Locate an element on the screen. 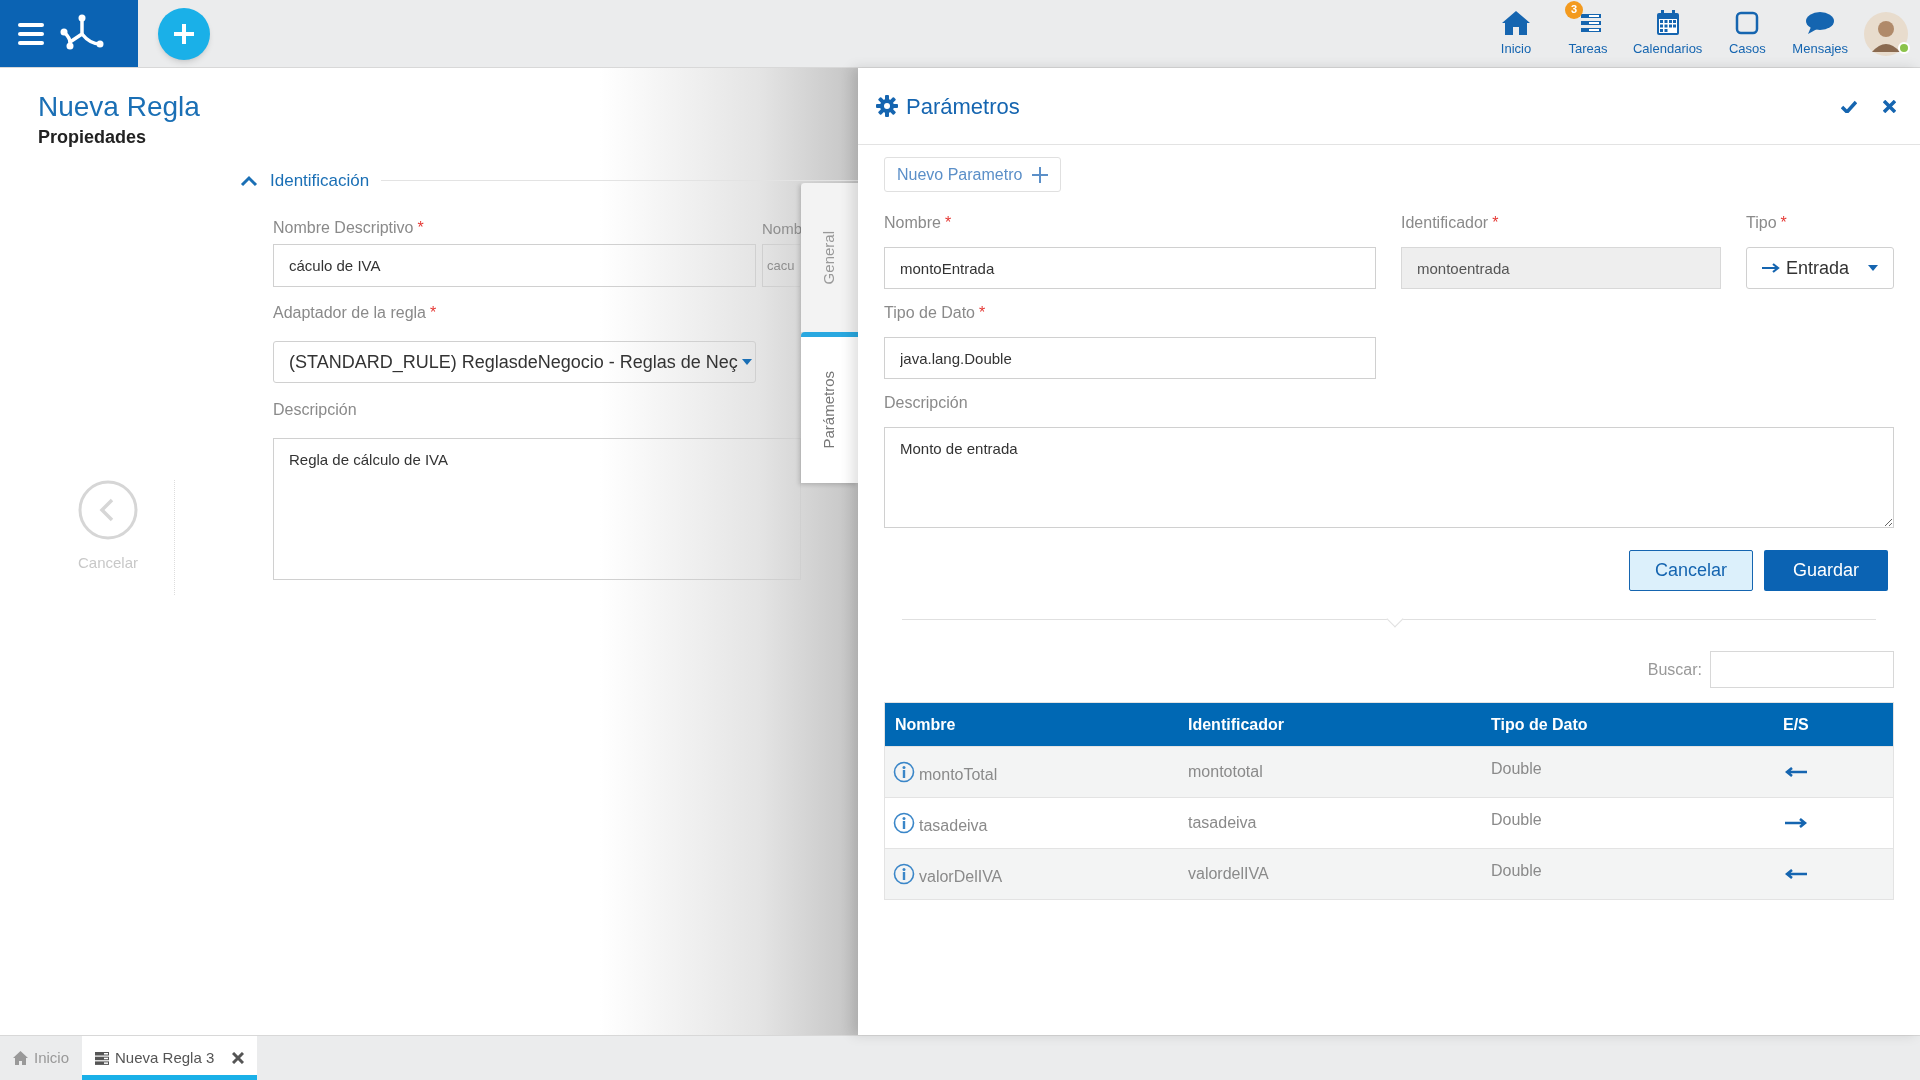 The image size is (1920, 1080). field-label: Adaptador de la regla is located at coordinates (349, 313).